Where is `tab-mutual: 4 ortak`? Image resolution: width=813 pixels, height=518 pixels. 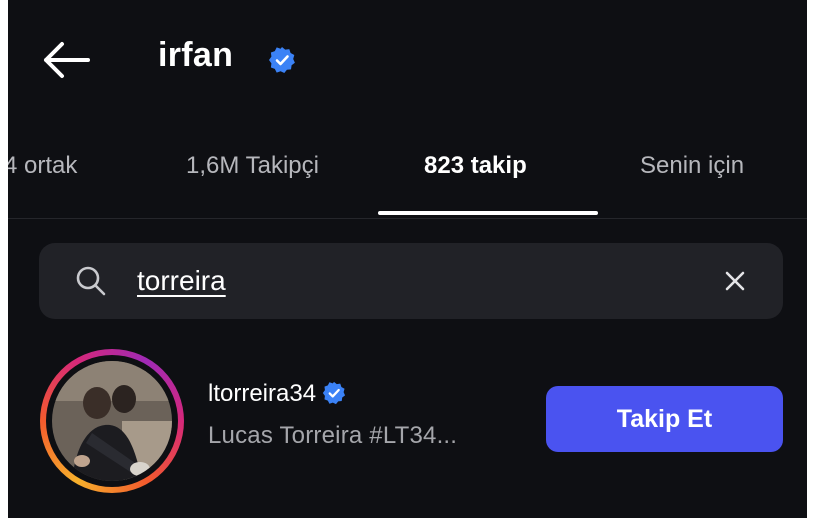 tab-mutual: 4 ortak is located at coordinates (42, 166).